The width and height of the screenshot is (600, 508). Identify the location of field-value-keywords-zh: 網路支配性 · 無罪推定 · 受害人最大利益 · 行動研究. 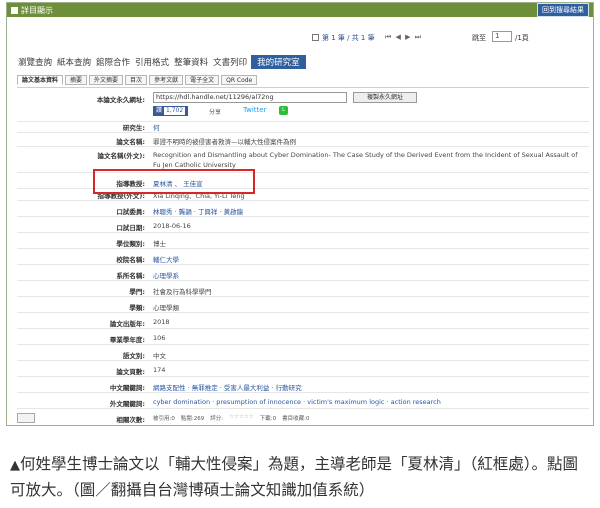
(370, 387).